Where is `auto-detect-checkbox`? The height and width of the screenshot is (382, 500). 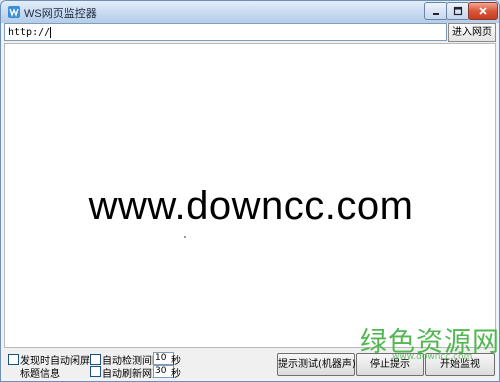
auto-detect-checkbox is located at coordinates (95, 359).